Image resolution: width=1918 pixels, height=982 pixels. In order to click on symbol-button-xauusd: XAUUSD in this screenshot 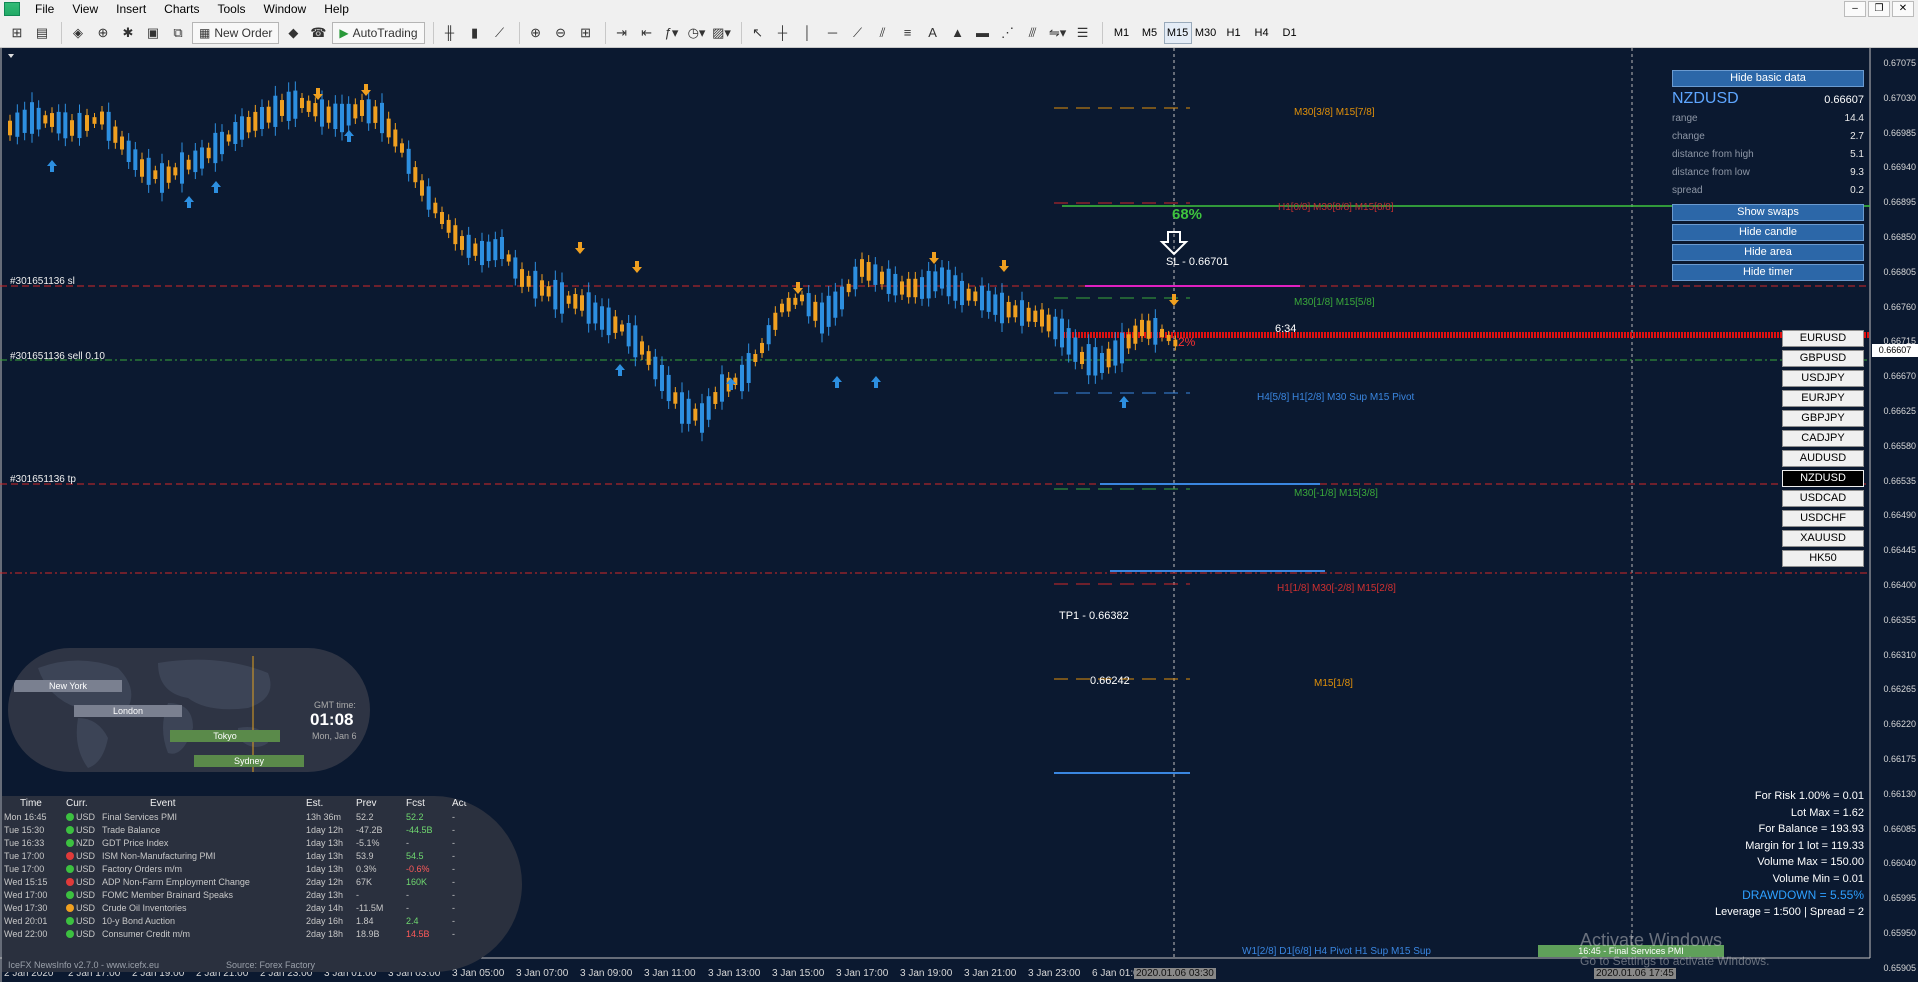, I will do `click(1823, 538)`.